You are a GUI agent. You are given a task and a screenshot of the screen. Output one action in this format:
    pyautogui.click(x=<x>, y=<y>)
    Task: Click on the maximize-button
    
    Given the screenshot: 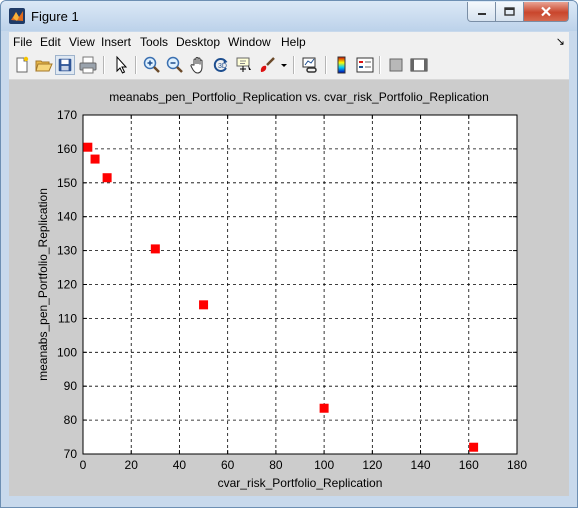 What is the action you would take?
    pyautogui.click(x=509, y=12)
    